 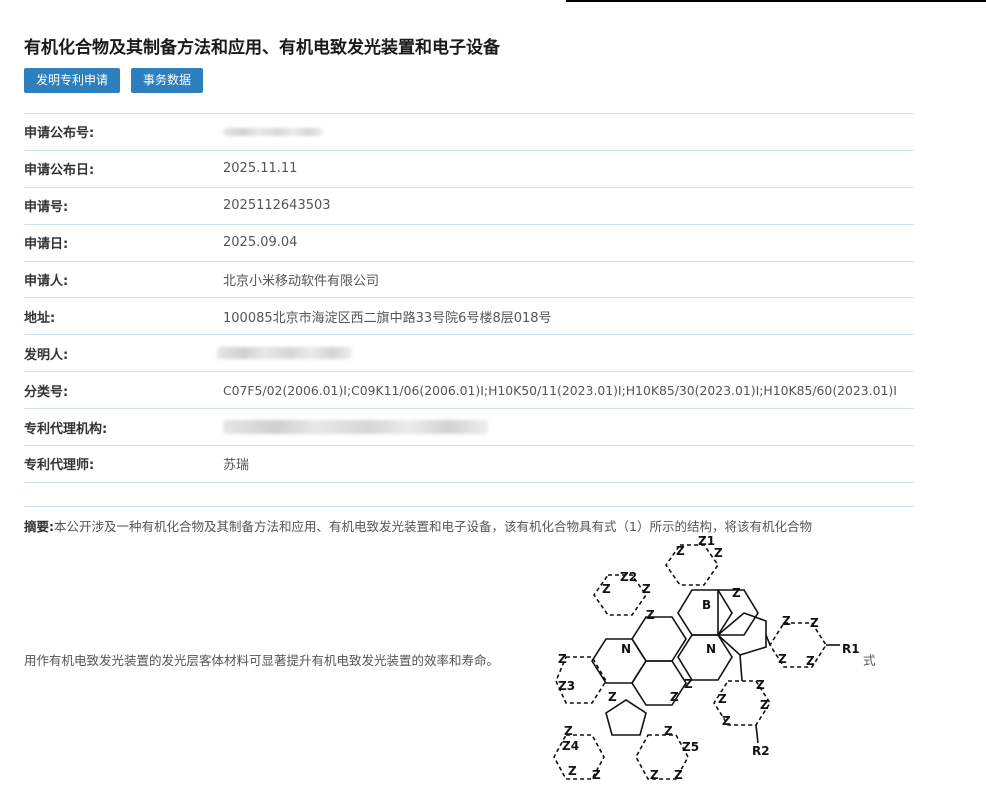 I want to click on field-value: 2025112643503, so click(x=277, y=206).